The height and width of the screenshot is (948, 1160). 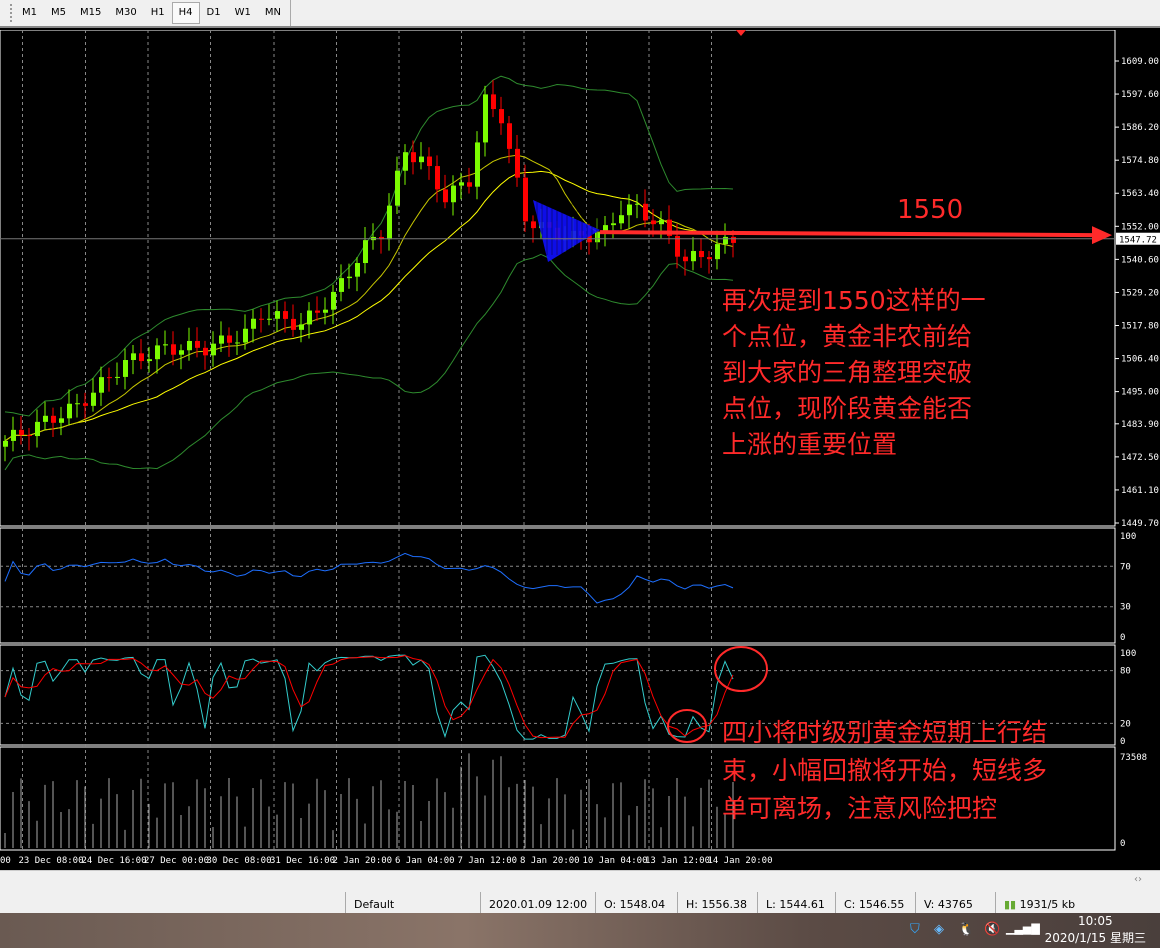 I want to click on network-signal-icon: ▁▃▅▇, so click(x=1023, y=928).